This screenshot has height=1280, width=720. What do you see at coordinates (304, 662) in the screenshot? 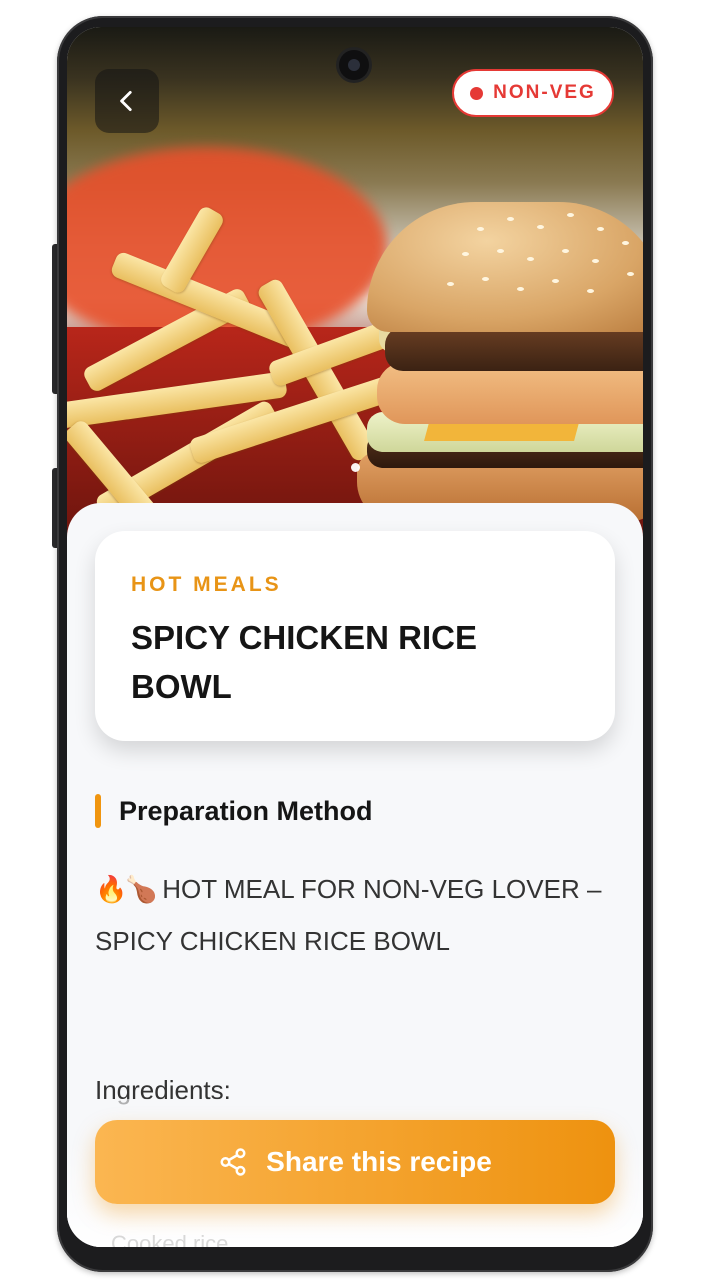
I see `recipe-title: SPICY CHICKEN RICE BOWL` at bounding box center [304, 662].